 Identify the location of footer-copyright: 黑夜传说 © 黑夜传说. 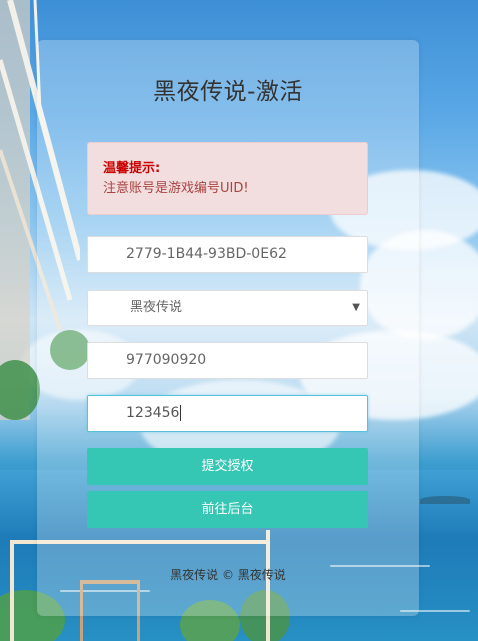
(228, 575).